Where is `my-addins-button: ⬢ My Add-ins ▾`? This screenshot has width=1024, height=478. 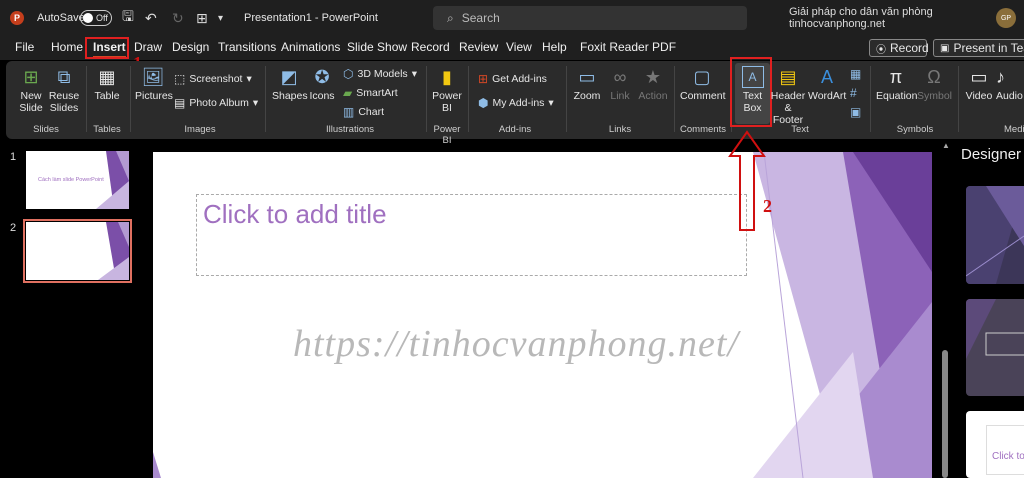 my-addins-button: ⬢ My Add-ins ▾ is located at coordinates (516, 103).